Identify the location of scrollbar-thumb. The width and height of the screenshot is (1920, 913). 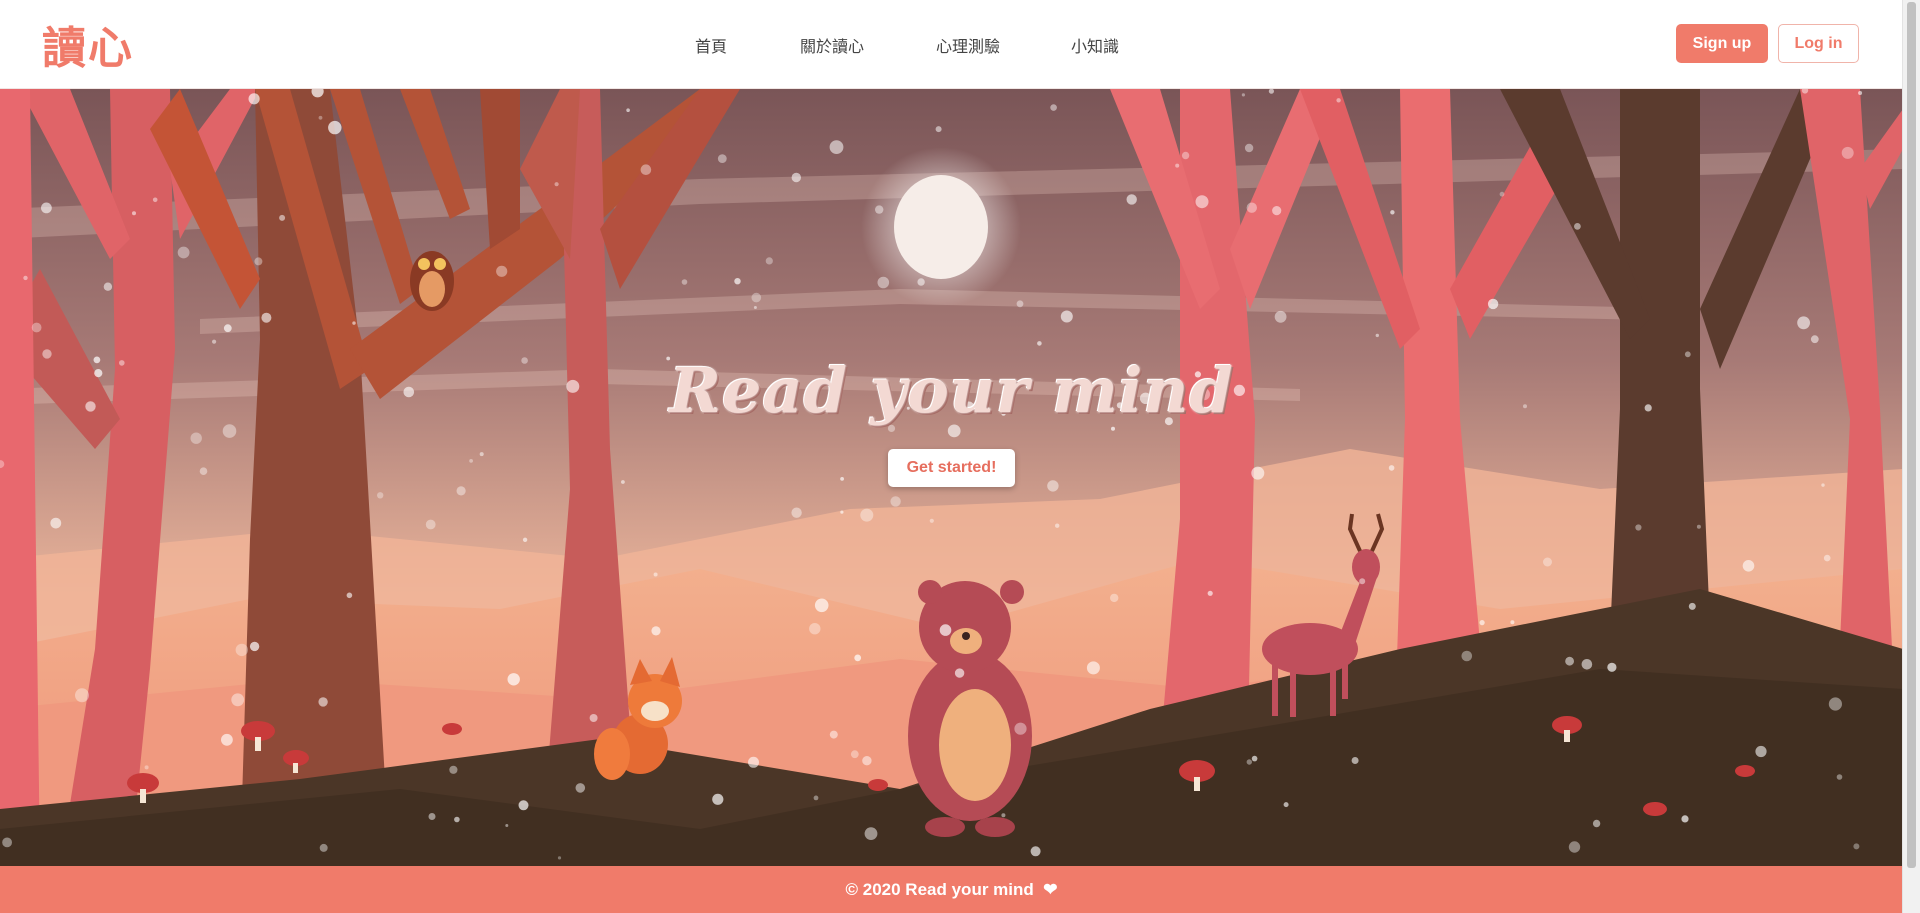
(1911, 435).